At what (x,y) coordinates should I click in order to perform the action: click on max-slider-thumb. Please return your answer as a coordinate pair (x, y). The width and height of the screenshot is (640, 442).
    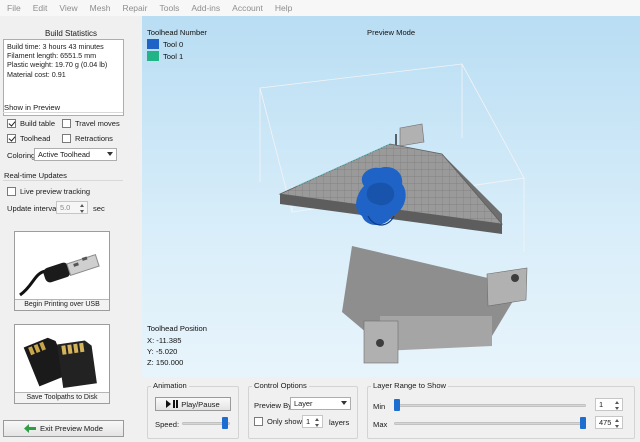
    Looking at the image, I should click on (583, 423).